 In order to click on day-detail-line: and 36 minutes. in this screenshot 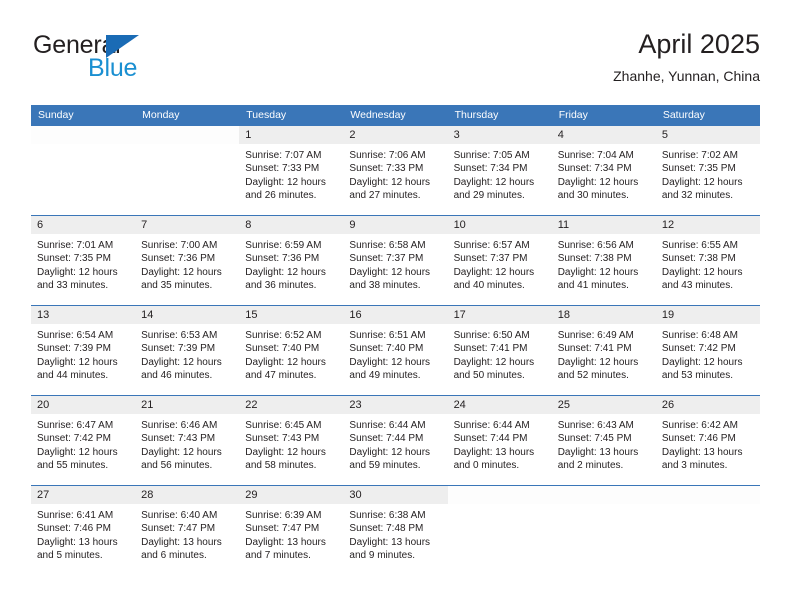, I will do `click(281, 286)`.